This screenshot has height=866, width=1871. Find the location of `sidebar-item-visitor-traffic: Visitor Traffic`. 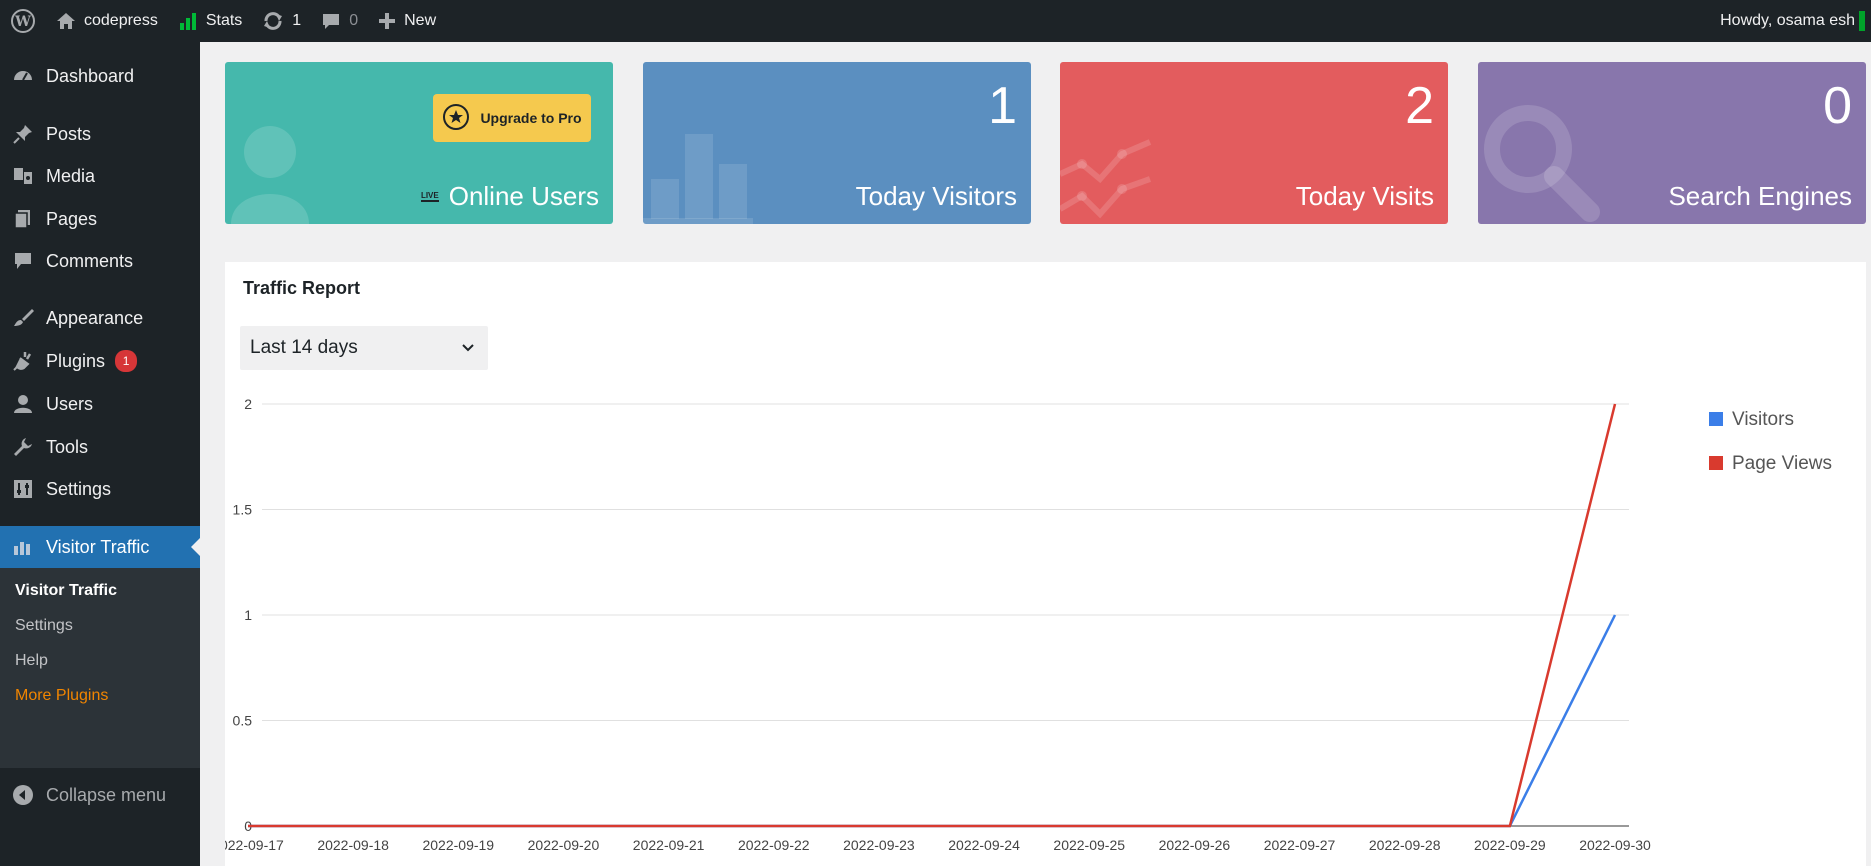

sidebar-item-visitor-traffic: Visitor Traffic is located at coordinates (100, 547).